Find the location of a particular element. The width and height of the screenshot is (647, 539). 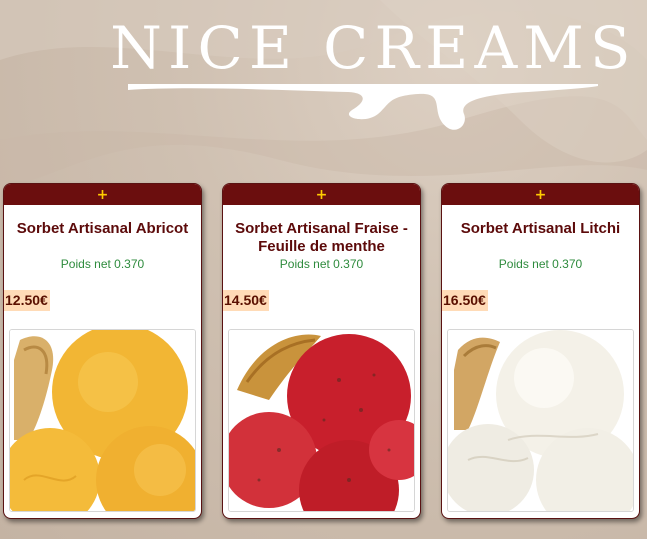

cream-drip-decoration is located at coordinates (363, 107).